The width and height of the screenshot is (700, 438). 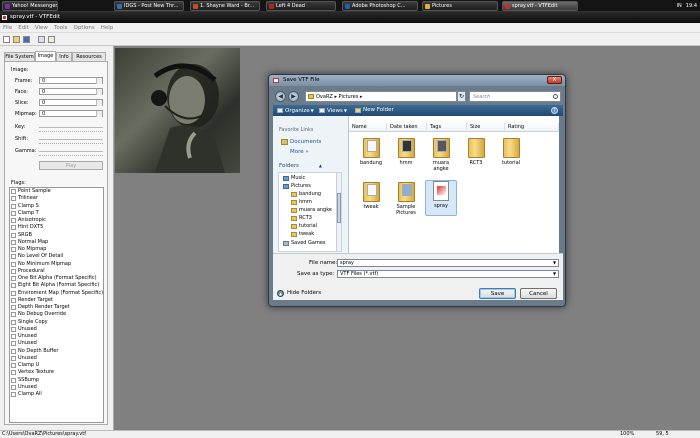 I want to click on face-field: 0, so click(x=71, y=91).